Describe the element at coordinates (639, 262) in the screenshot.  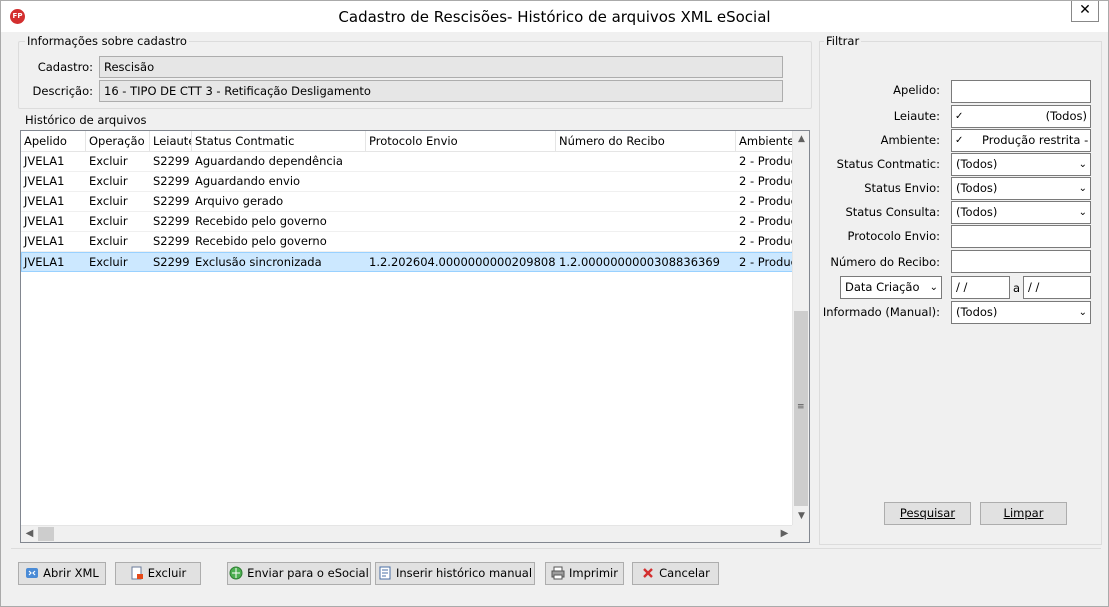
I see `cell-recibo: 1.2.0000000000308836369` at that location.